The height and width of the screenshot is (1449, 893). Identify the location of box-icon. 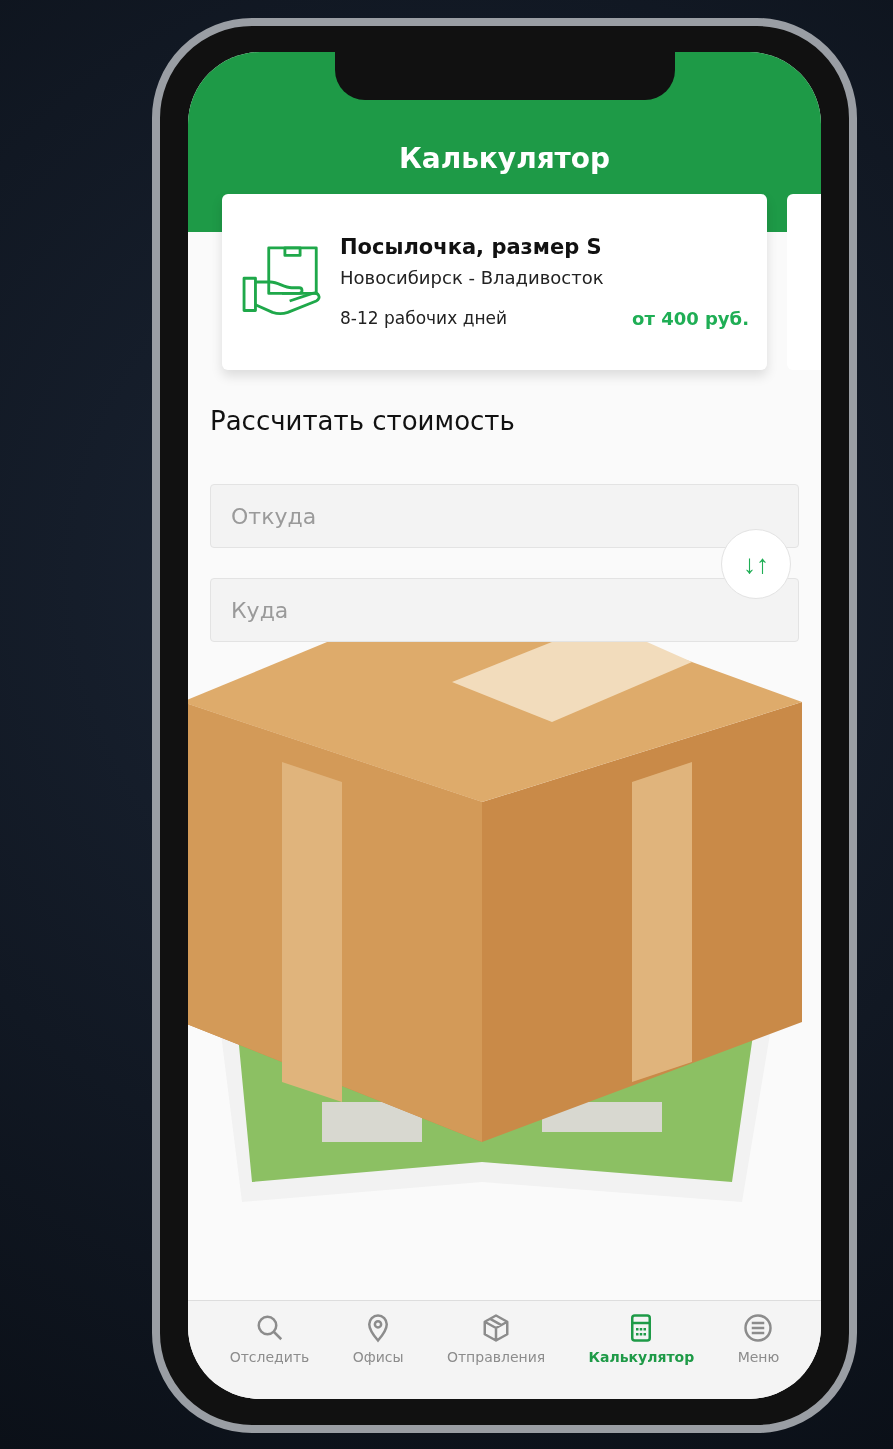
(496, 1328).